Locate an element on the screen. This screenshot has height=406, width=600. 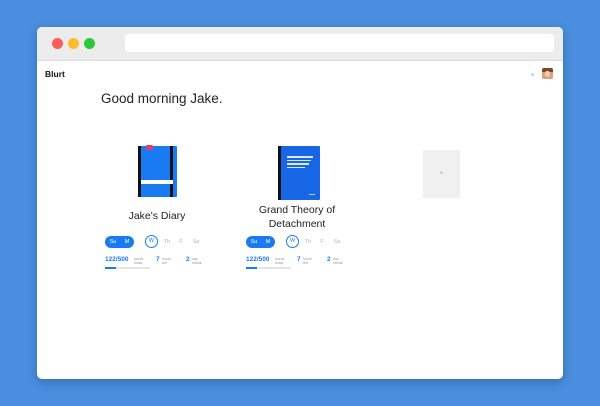
window-titlebar is located at coordinates (300, 44).